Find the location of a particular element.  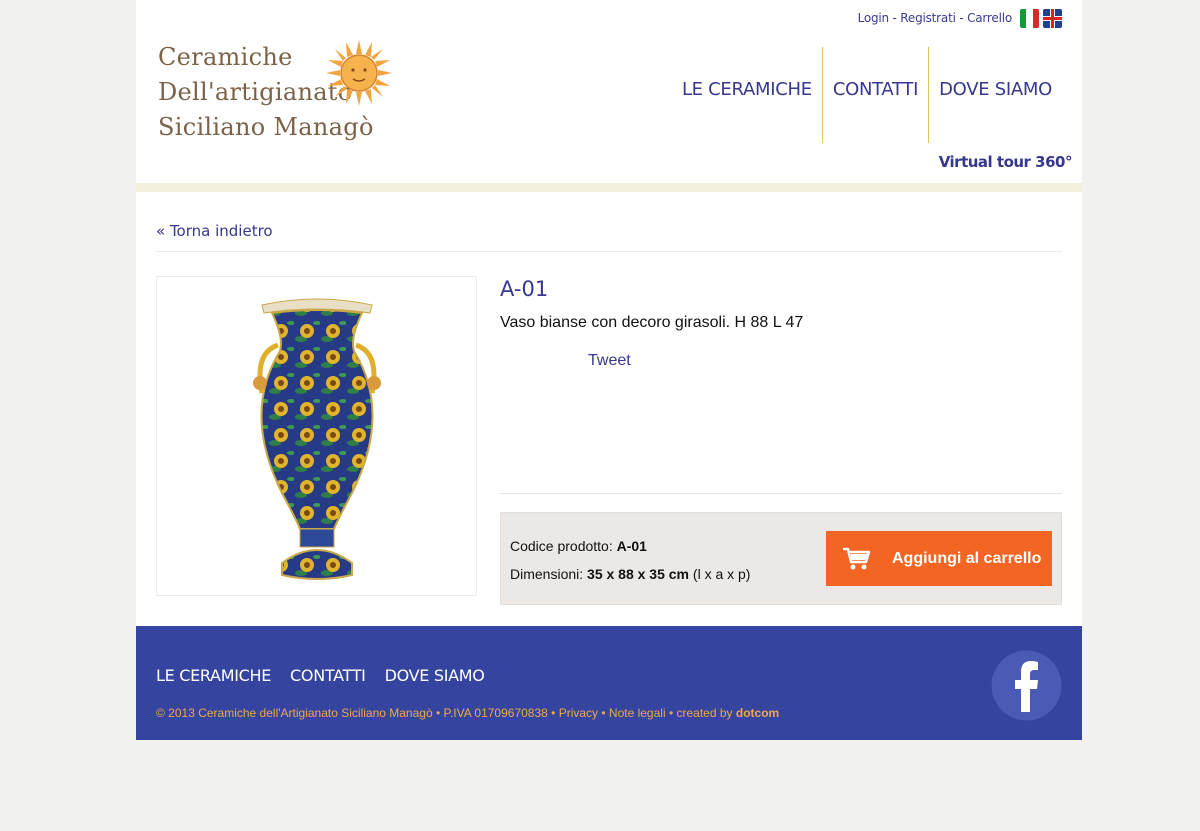

login-link: Login is located at coordinates (874, 18).